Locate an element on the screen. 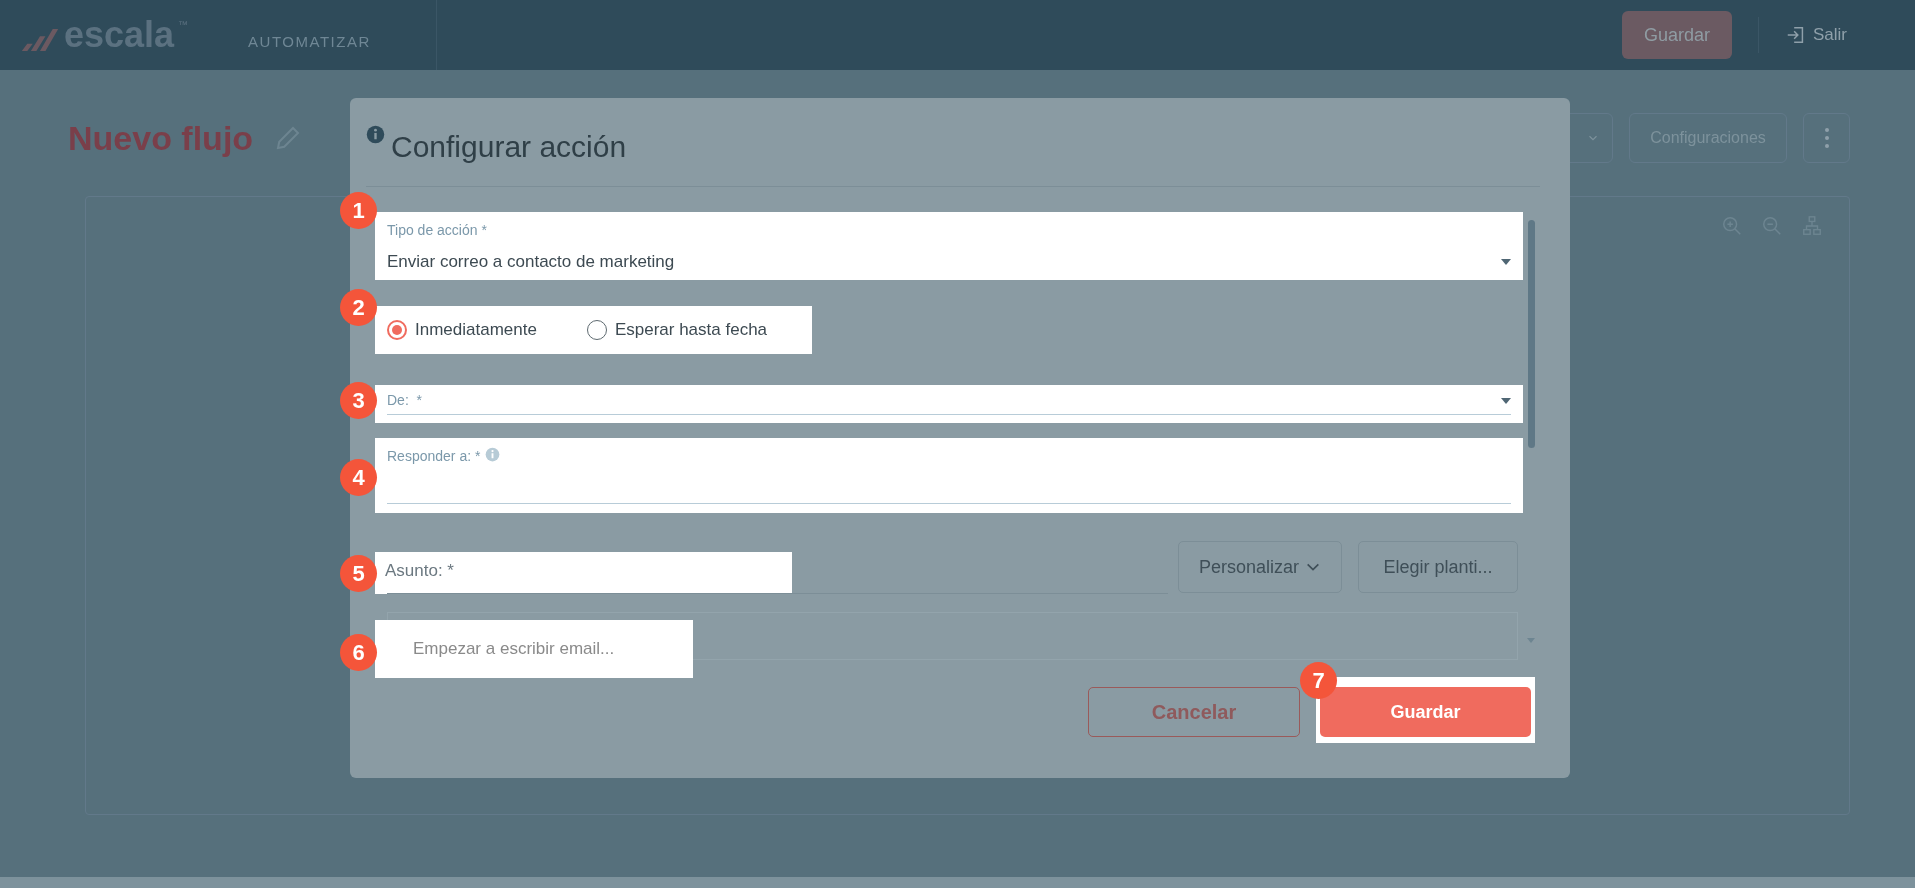 Image resolution: width=1915 pixels, height=888 pixels. exit-link: Salir is located at coordinates (1816, 35).